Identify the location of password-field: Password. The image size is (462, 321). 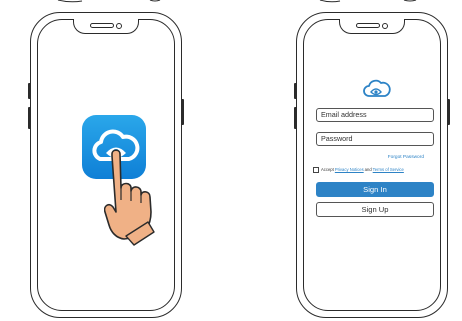
(375, 139).